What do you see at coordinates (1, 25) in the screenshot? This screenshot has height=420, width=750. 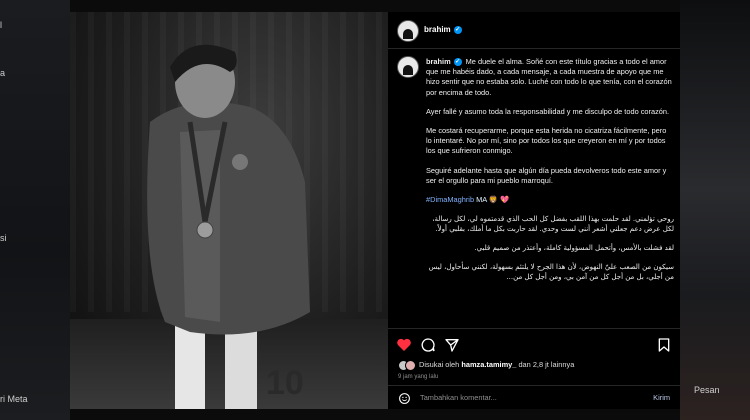 I see `edge-text: l` at bounding box center [1, 25].